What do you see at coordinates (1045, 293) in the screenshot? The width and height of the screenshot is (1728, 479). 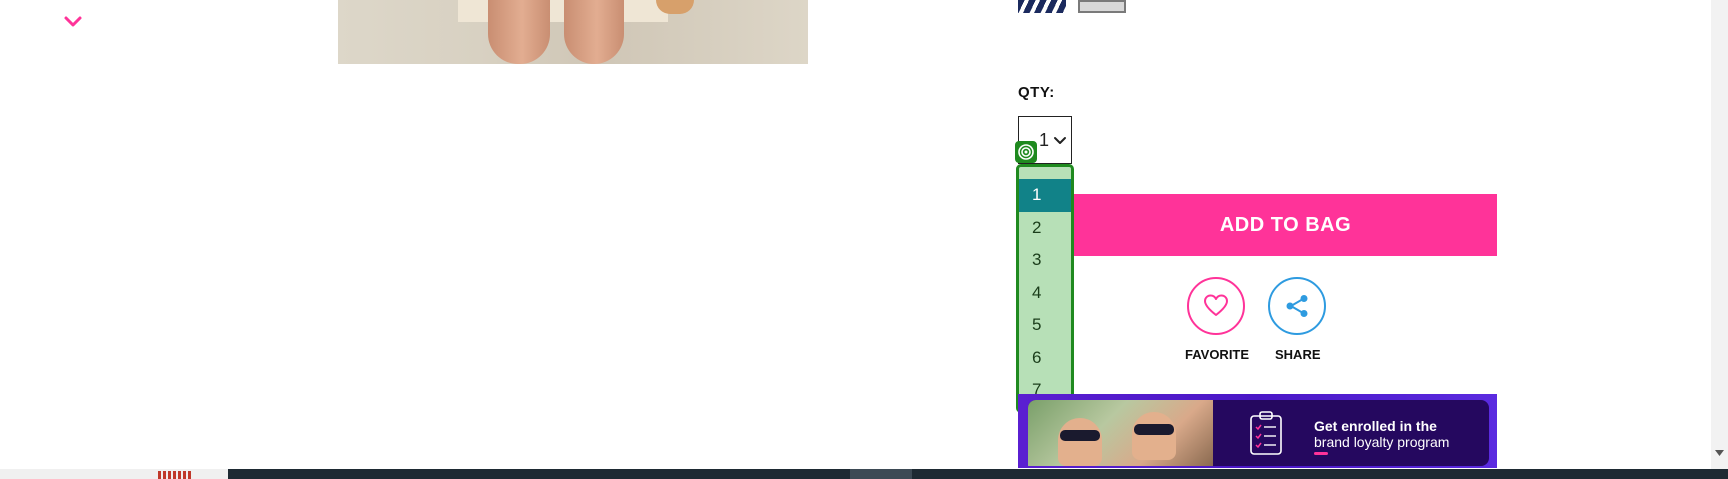 I see `qty-option: 4` at bounding box center [1045, 293].